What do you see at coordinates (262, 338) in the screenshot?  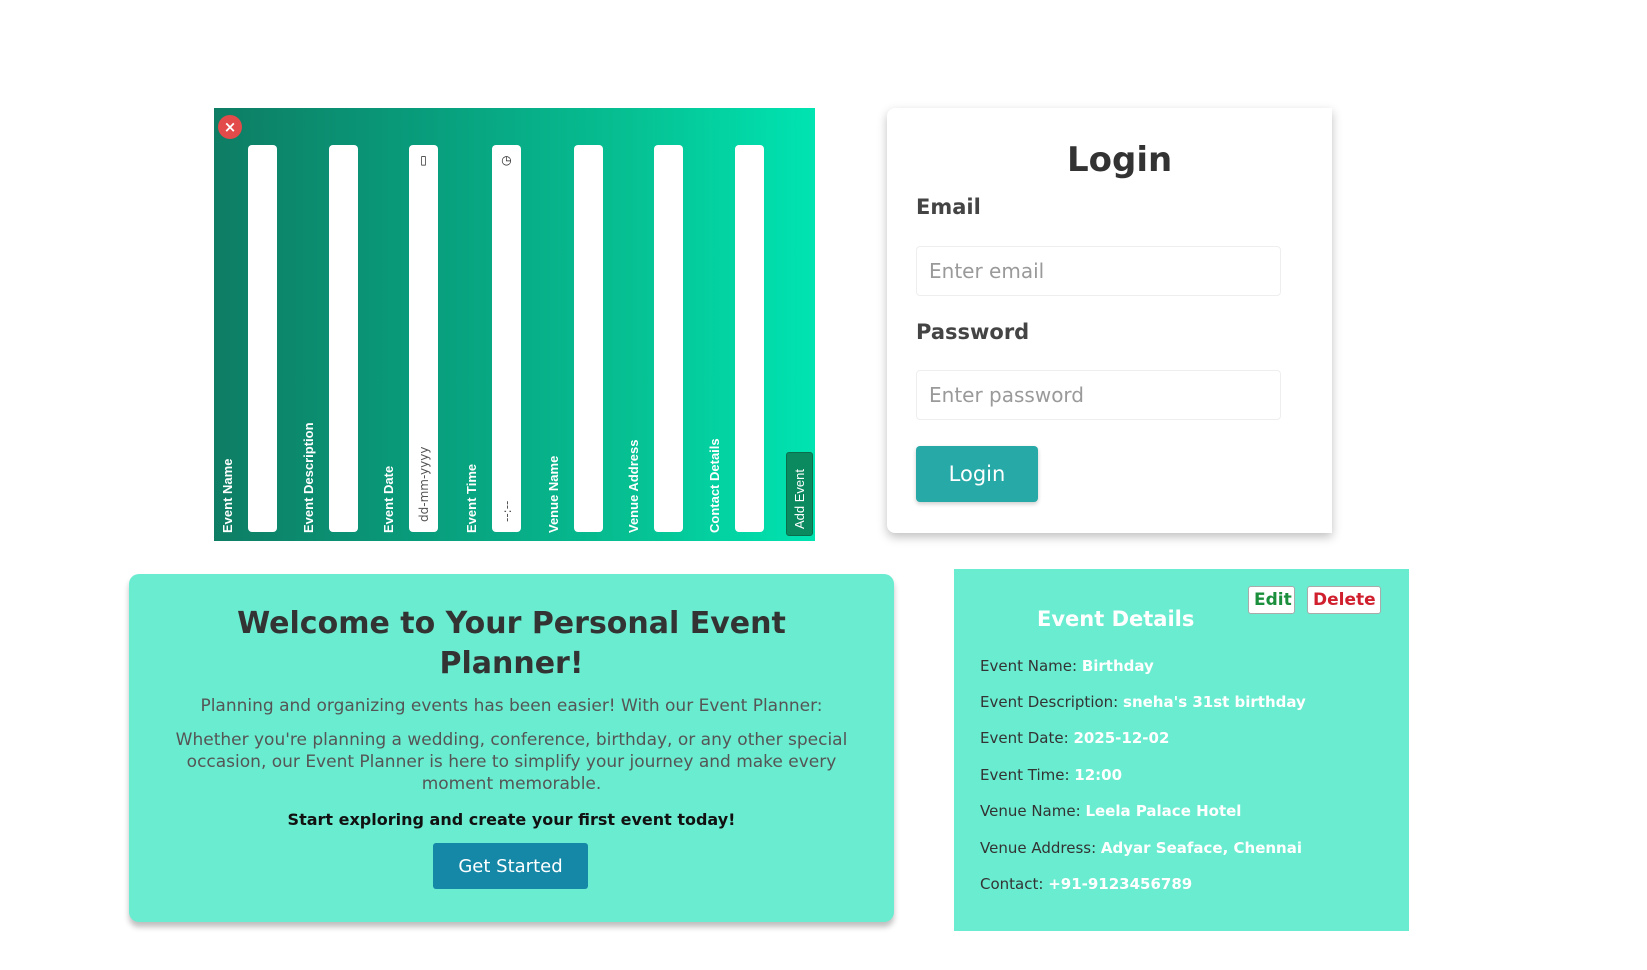 I see `event-name-input` at bounding box center [262, 338].